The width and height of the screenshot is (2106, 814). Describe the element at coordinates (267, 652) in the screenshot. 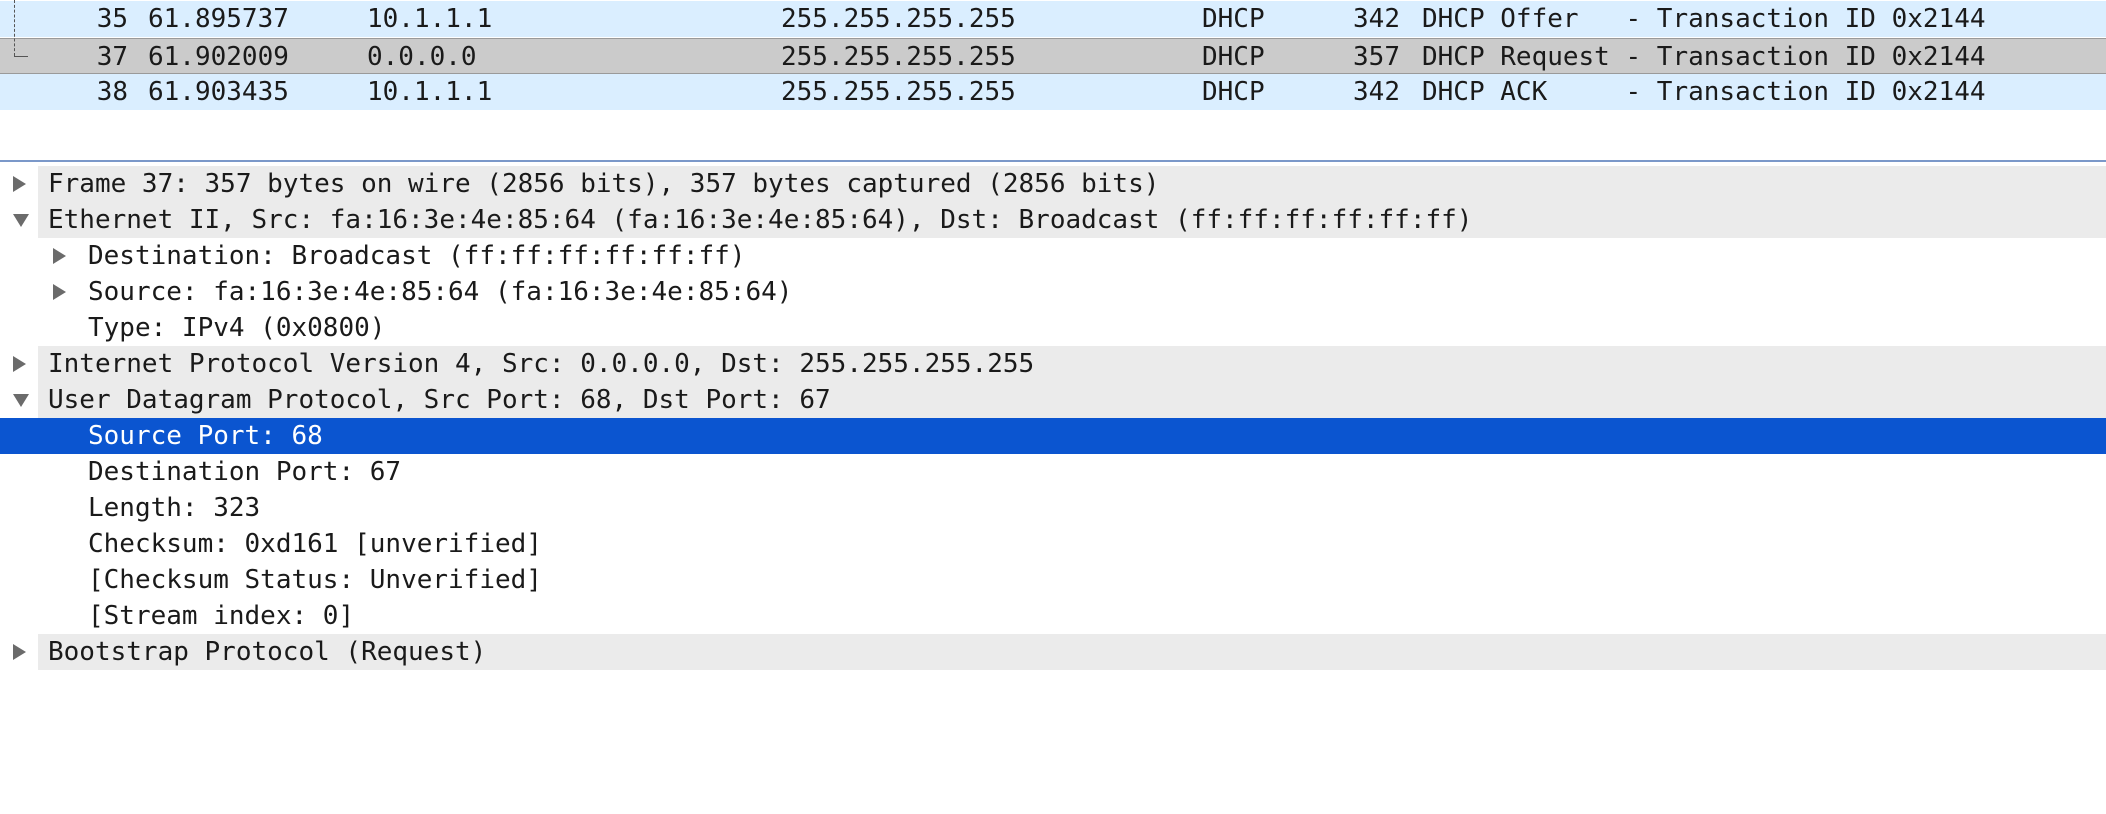

I see `tree-item-label: Bootstrap Protocol (Request)` at that location.